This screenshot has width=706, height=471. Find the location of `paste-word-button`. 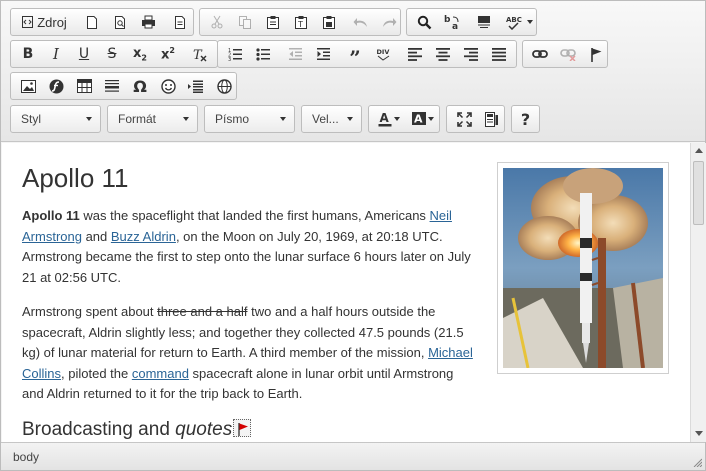

paste-word-button is located at coordinates (329, 22).